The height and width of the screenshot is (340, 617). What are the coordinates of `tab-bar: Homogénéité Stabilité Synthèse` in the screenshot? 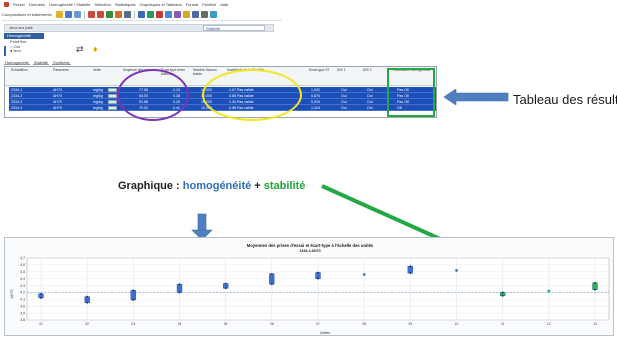 It's located at (37, 62).